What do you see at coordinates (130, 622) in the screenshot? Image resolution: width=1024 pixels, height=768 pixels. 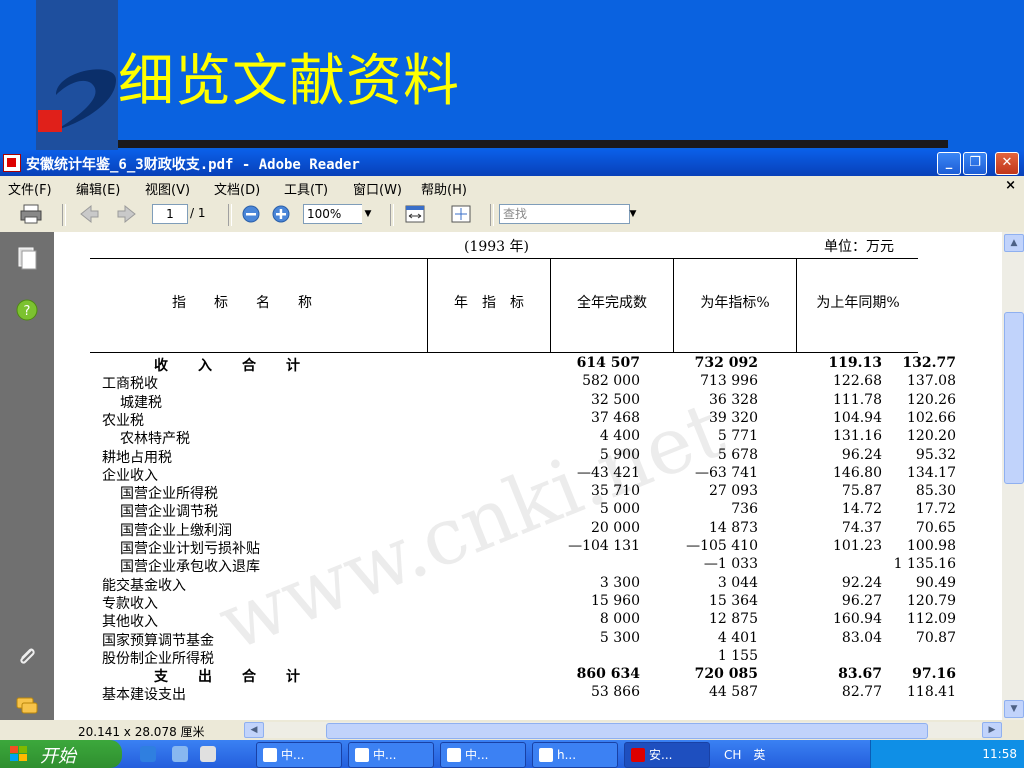 I see `row-name: 其他收入` at bounding box center [130, 622].